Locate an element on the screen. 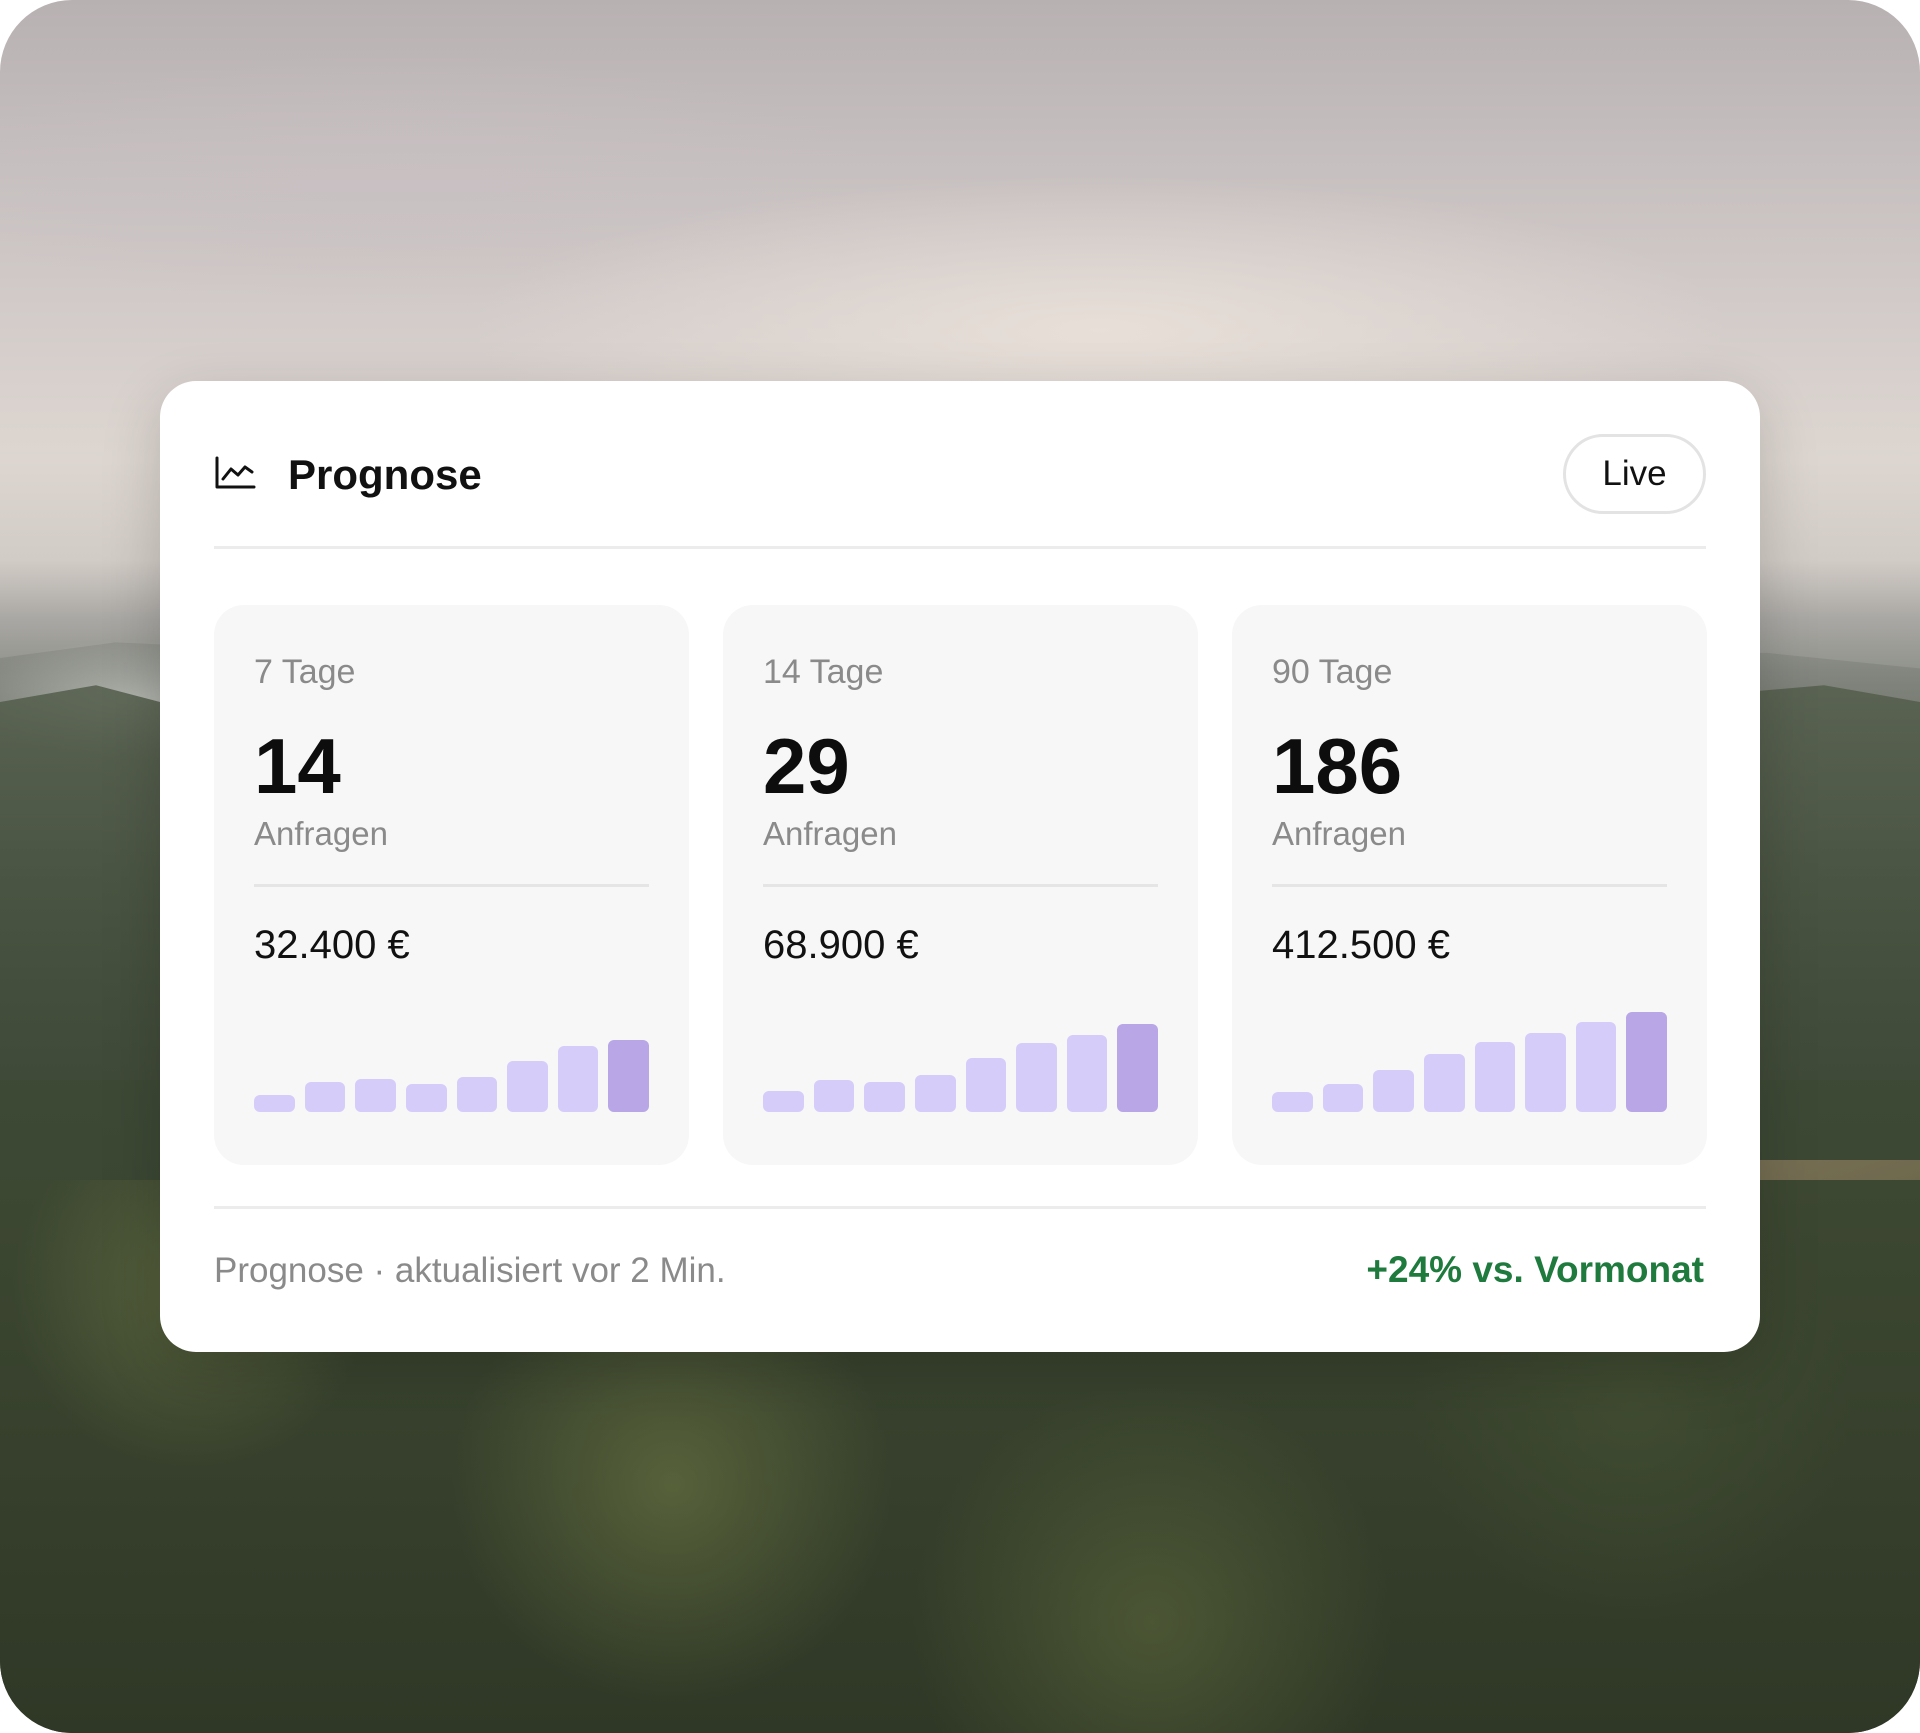  trend-indicator: +24% vs. Vormonat is located at coordinates (1535, 1269).